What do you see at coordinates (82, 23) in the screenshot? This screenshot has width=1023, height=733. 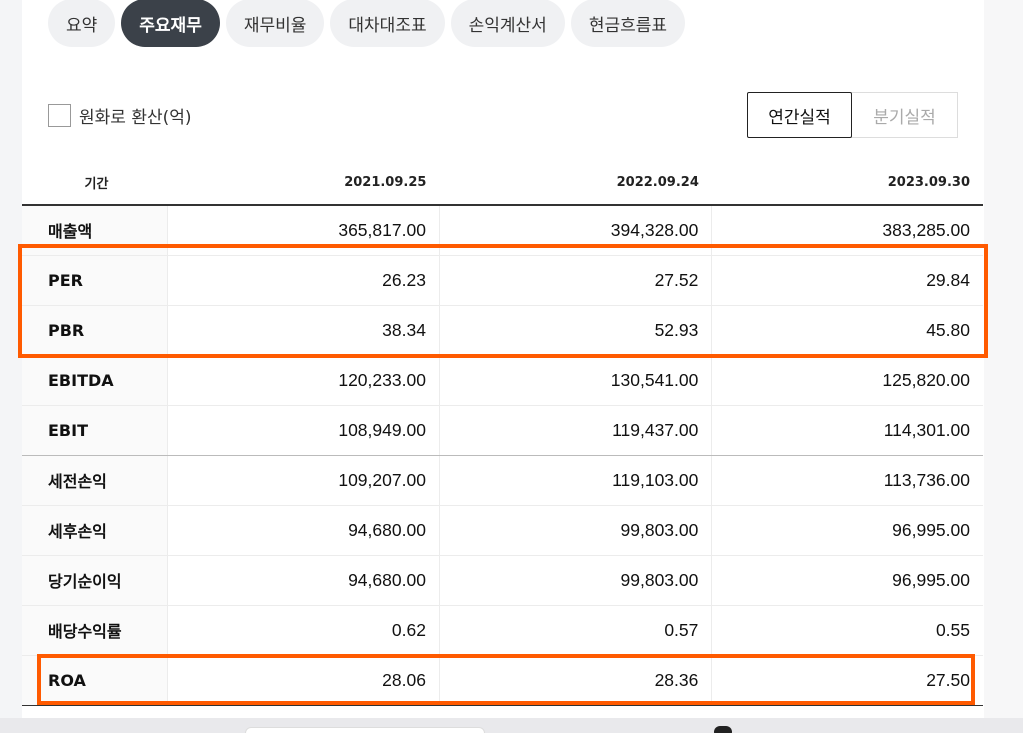 I see `tab-summary: 요약` at bounding box center [82, 23].